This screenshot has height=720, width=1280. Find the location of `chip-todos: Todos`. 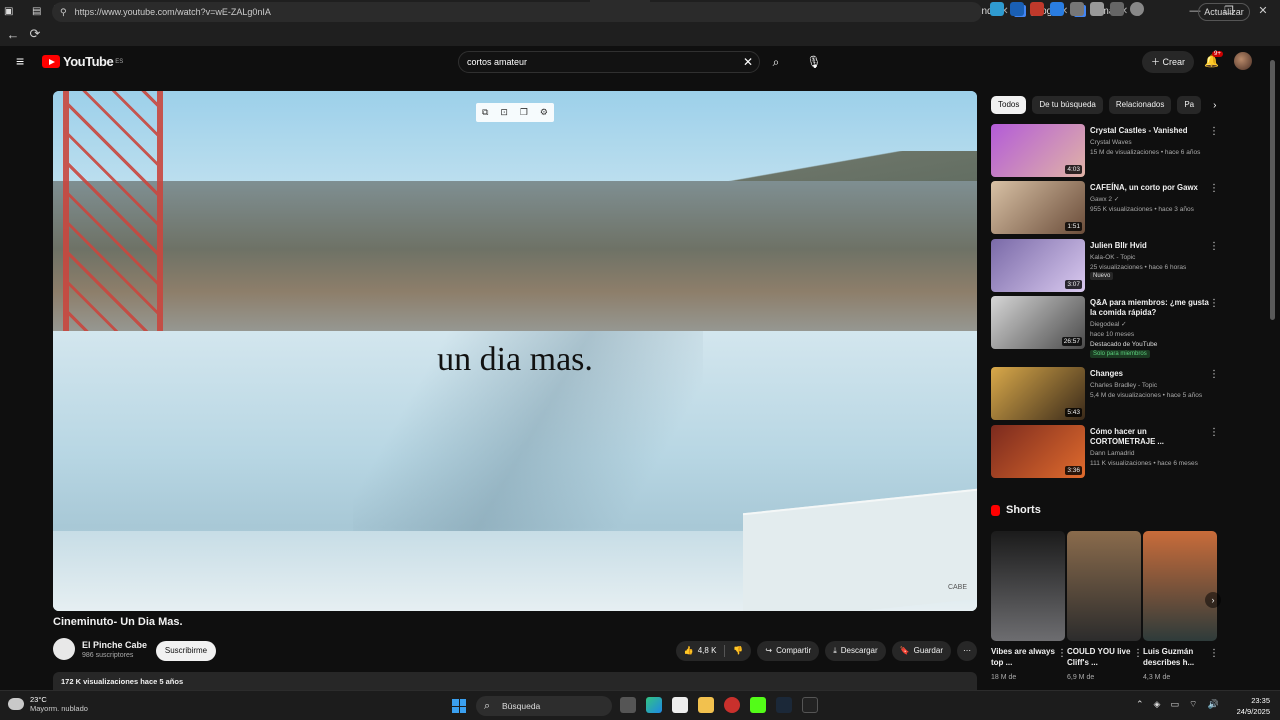

chip-todos: Todos is located at coordinates (1009, 105).